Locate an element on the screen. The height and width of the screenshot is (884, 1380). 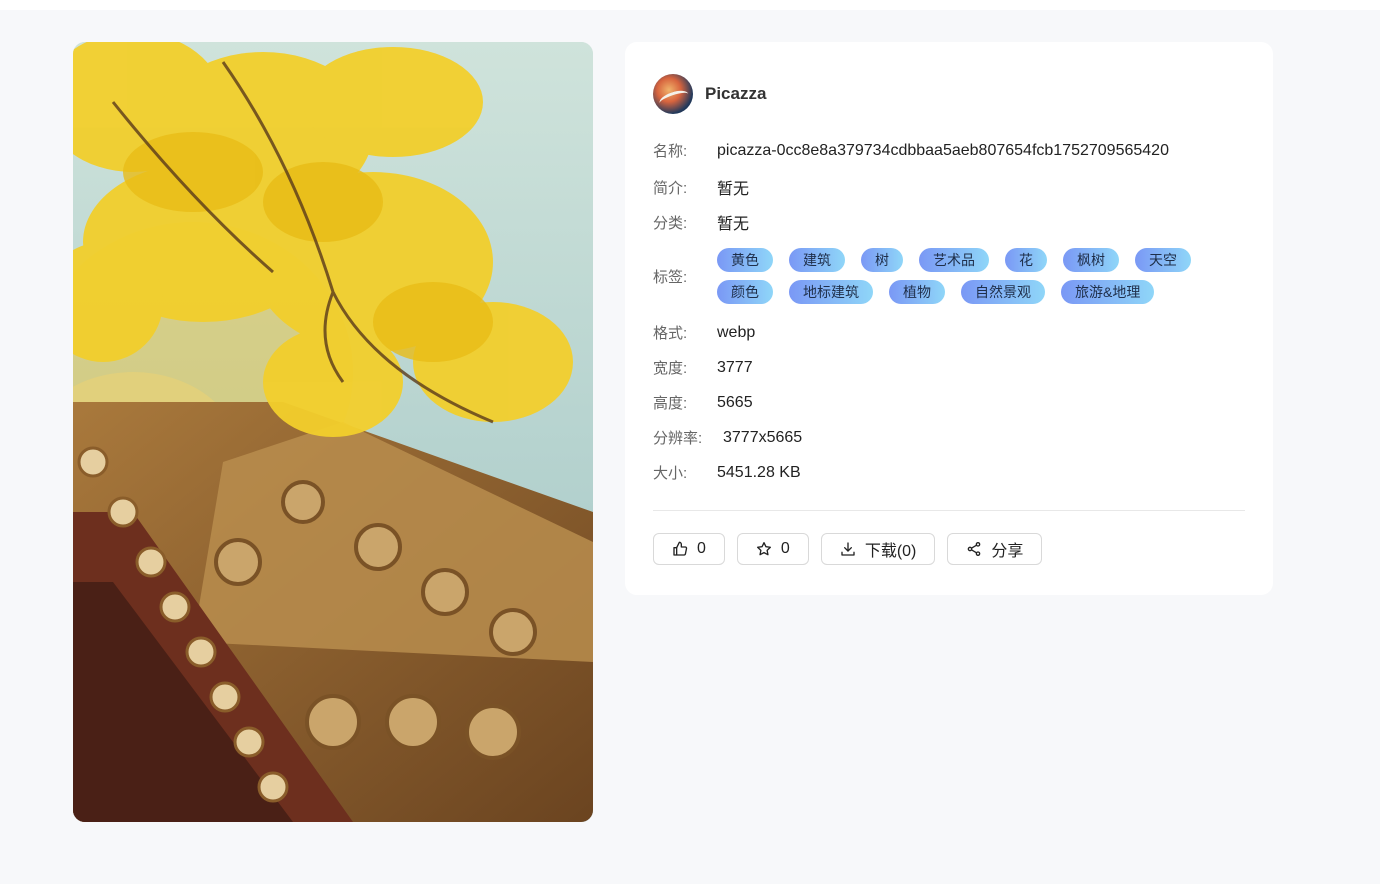
height-row: 高度: 5665 is located at coordinates (703, 402).